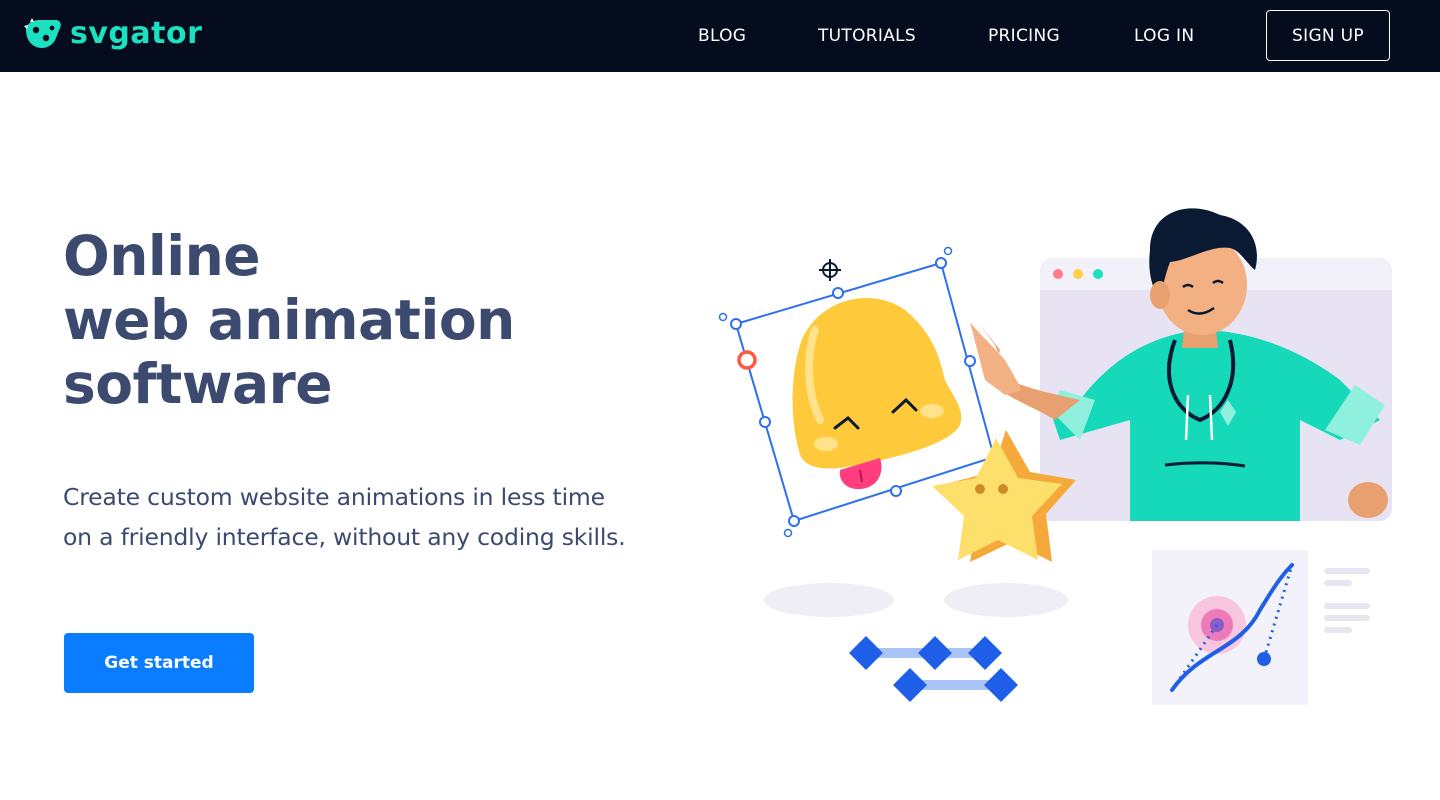 The image size is (1440, 800). I want to click on keyframe-timeline, so click(933, 669).